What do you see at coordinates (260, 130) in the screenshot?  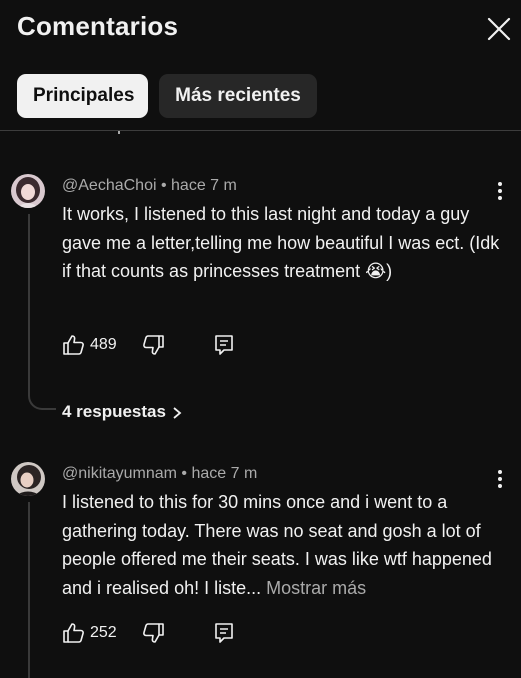 I see `header-divider` at bounding box center [260, 130].